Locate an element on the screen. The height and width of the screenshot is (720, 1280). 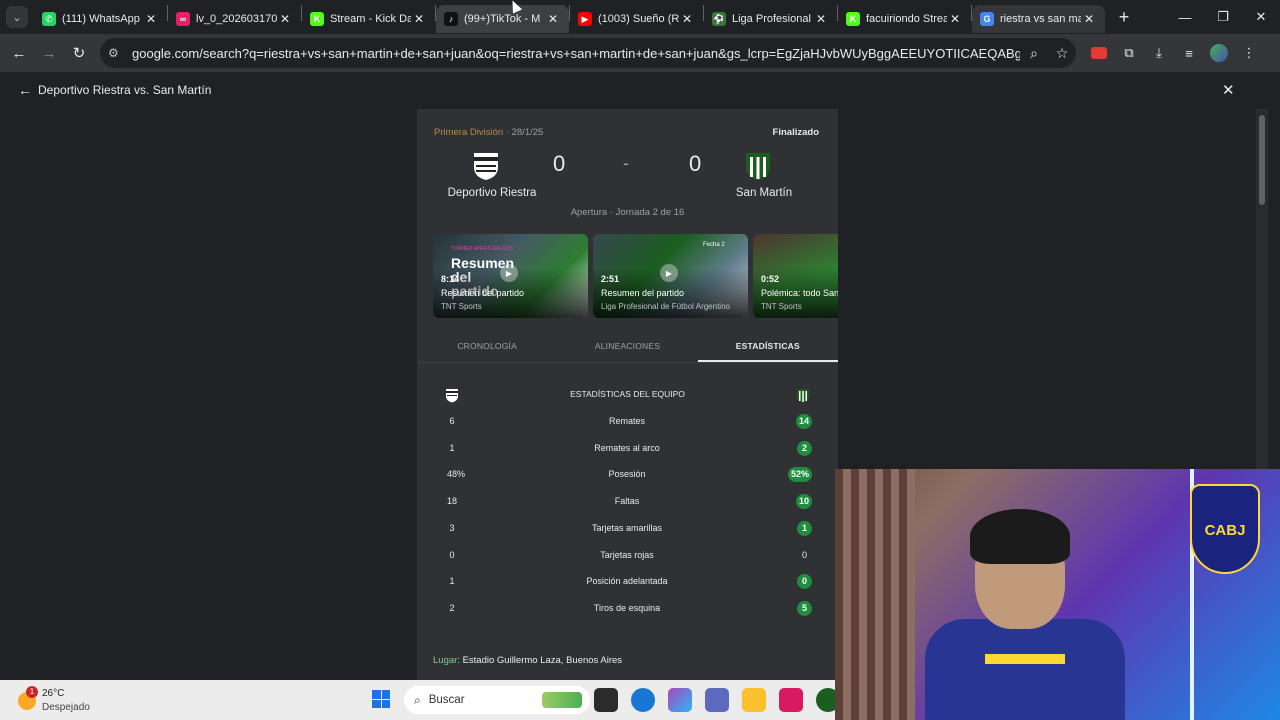
video-overlay-small: Fecha 2 is located at coordinates (714, 245).